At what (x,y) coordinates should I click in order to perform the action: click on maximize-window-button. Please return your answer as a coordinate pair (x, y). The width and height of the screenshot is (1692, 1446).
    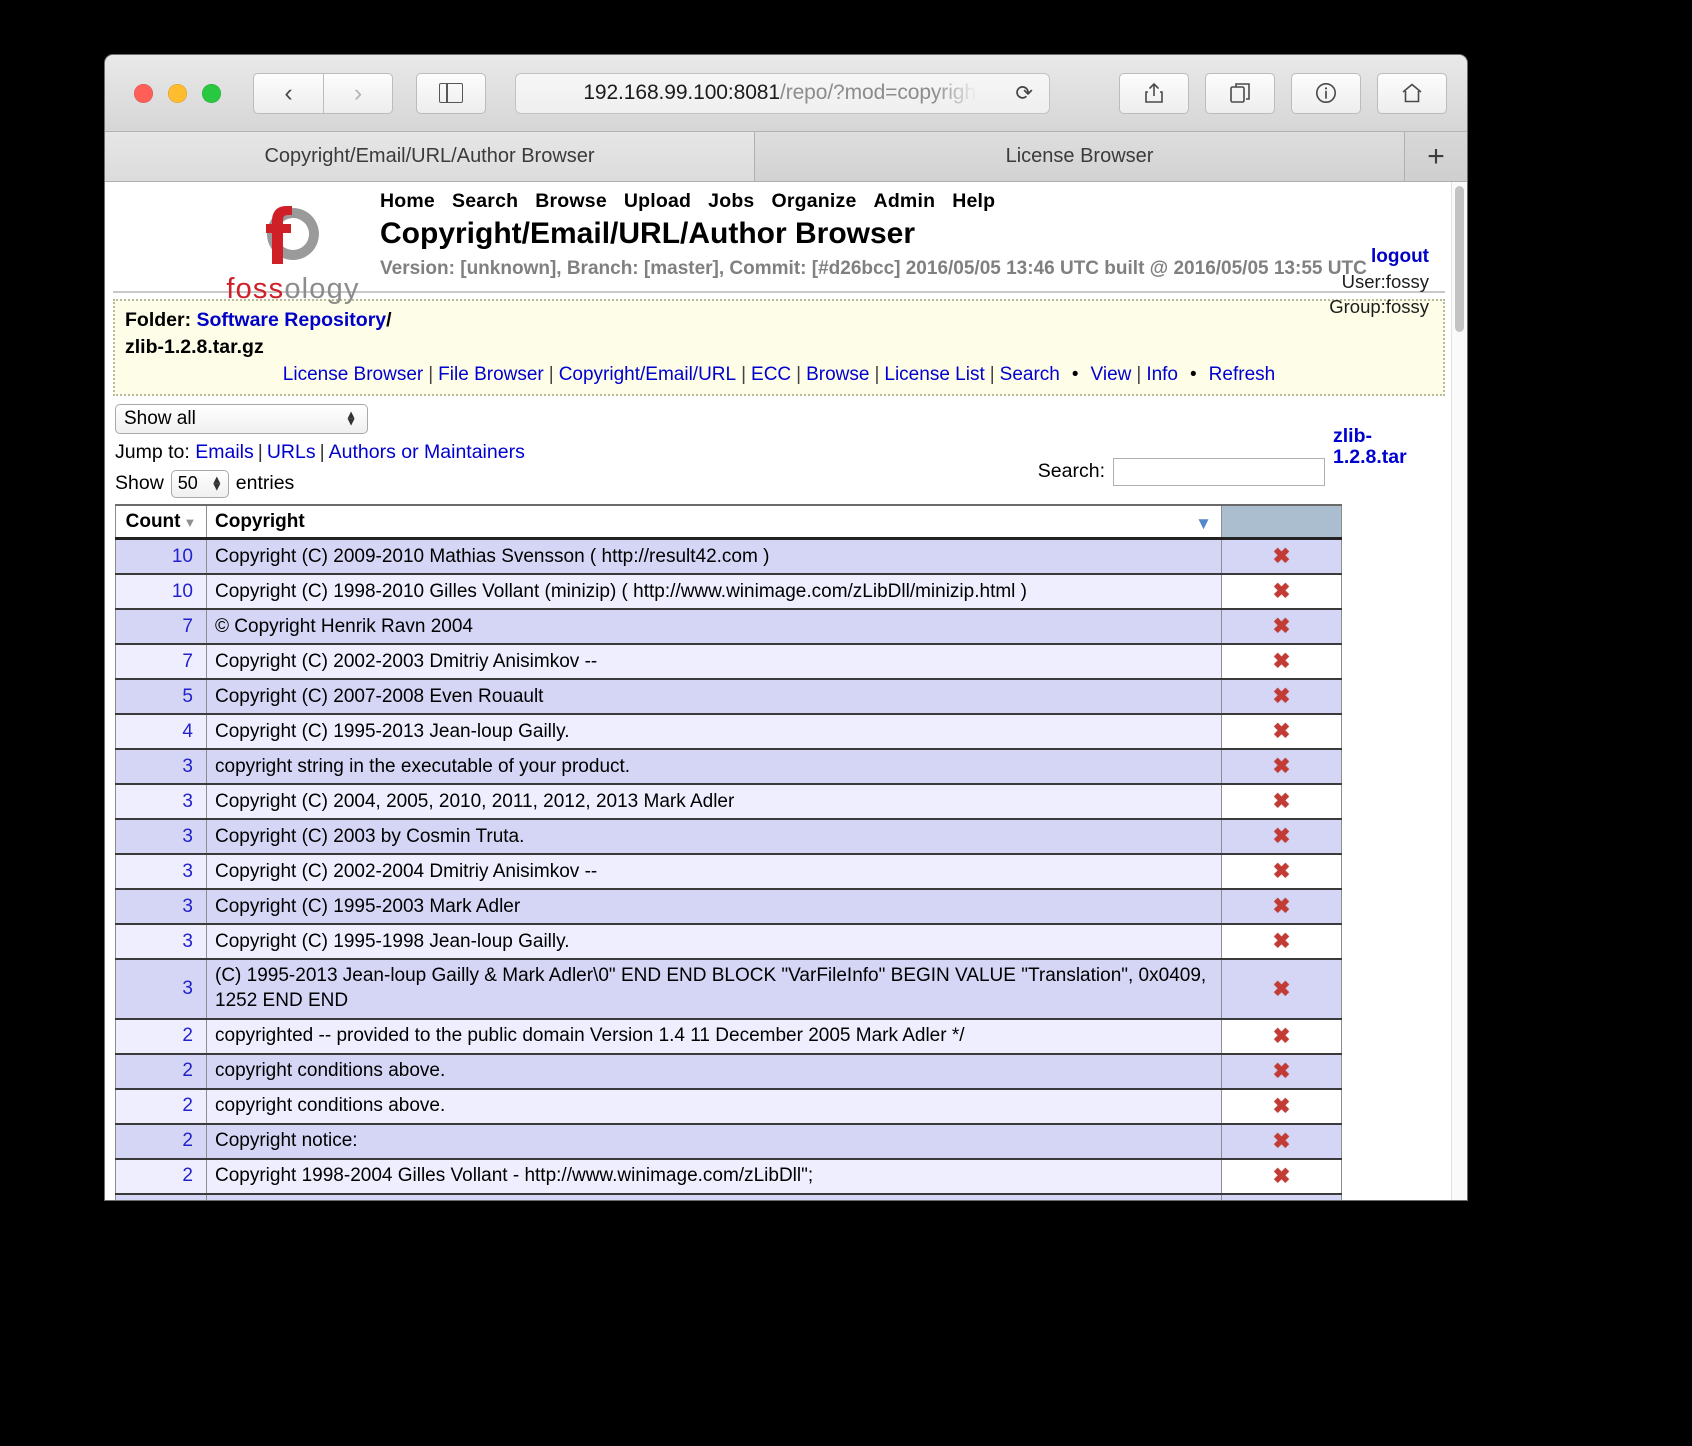
    Looking at the image, I should click on (211, 93).